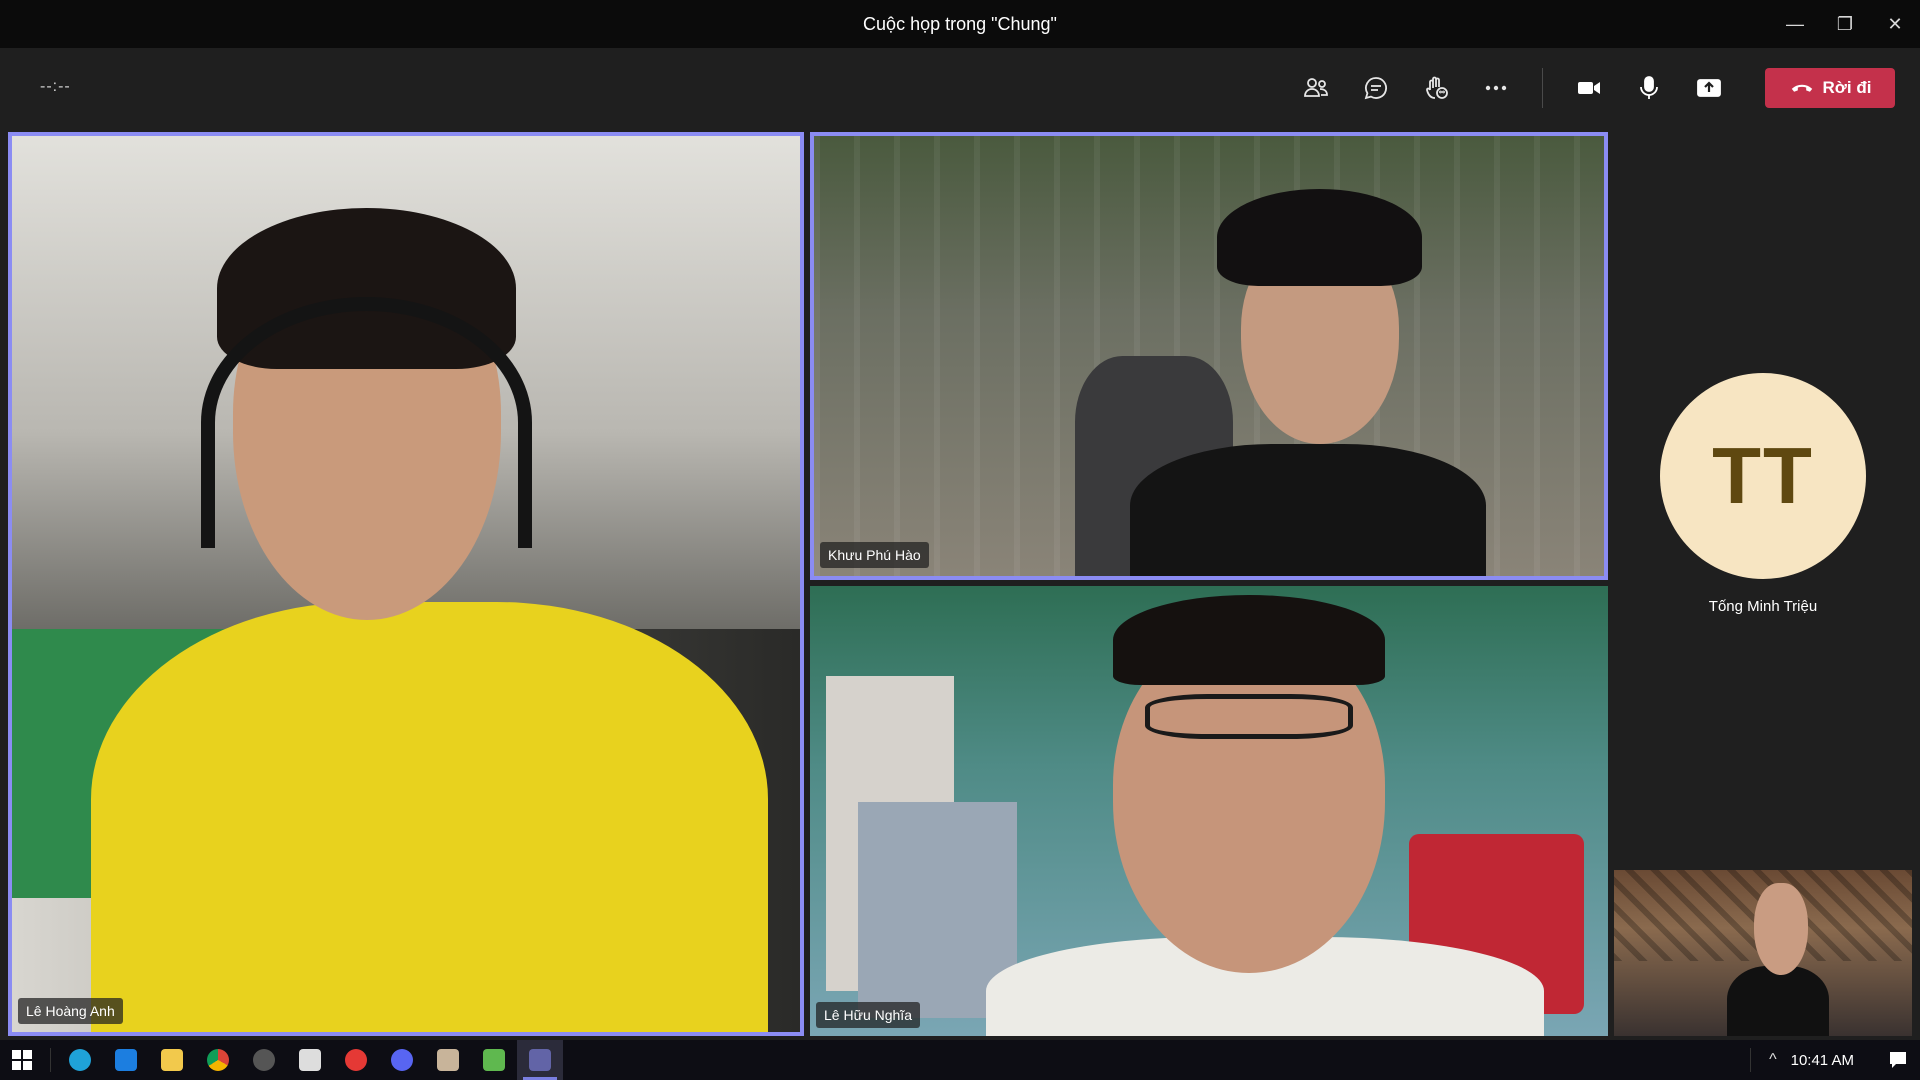  I want to click on chrome-icon, so click(218, 1060).